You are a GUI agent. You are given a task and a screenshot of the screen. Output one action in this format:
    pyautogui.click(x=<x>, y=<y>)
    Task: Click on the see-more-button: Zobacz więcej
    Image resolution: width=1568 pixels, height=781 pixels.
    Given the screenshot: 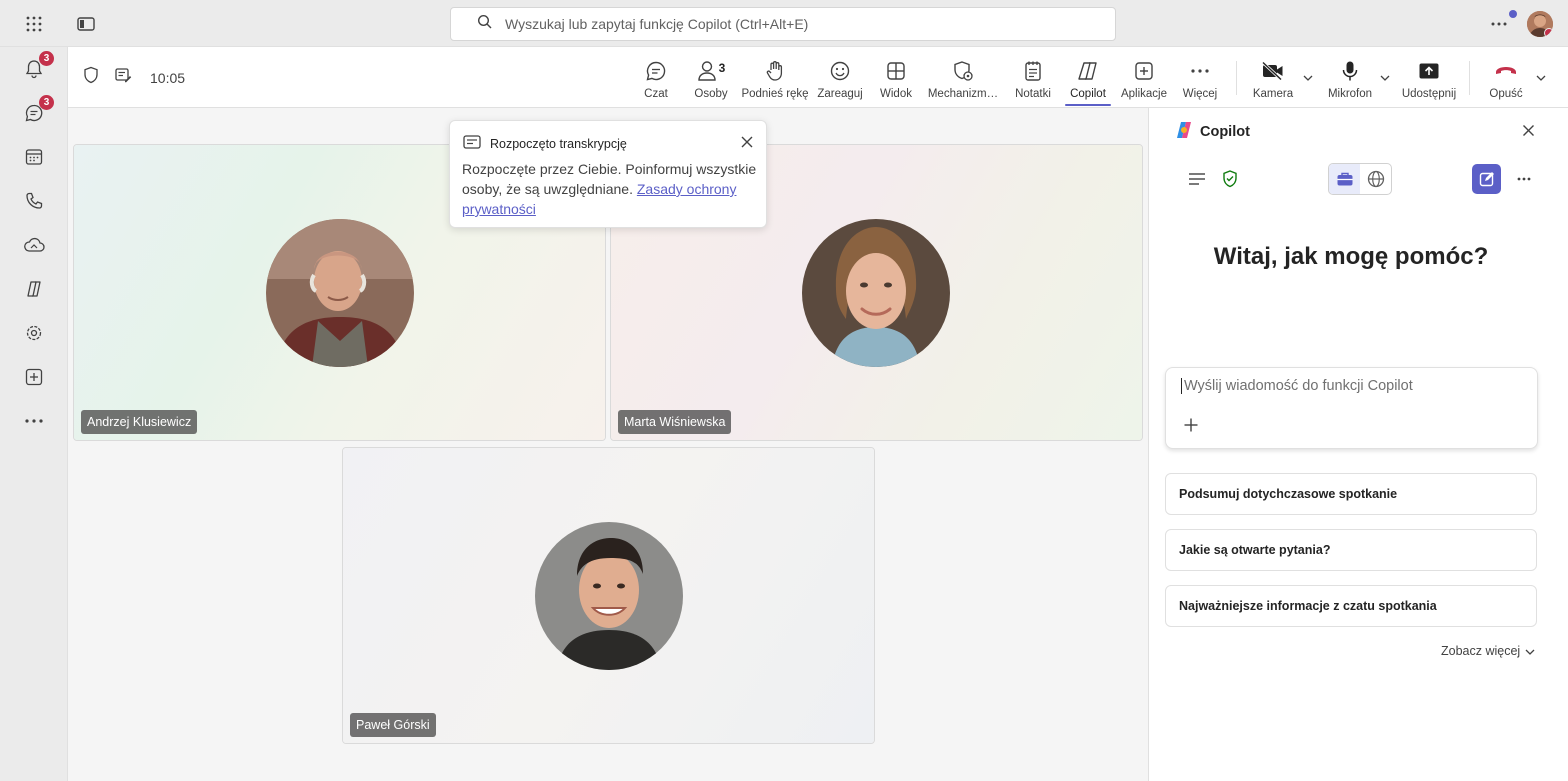 What is the action you would take?
    pyautogui.click(x=1488, y=651)
    